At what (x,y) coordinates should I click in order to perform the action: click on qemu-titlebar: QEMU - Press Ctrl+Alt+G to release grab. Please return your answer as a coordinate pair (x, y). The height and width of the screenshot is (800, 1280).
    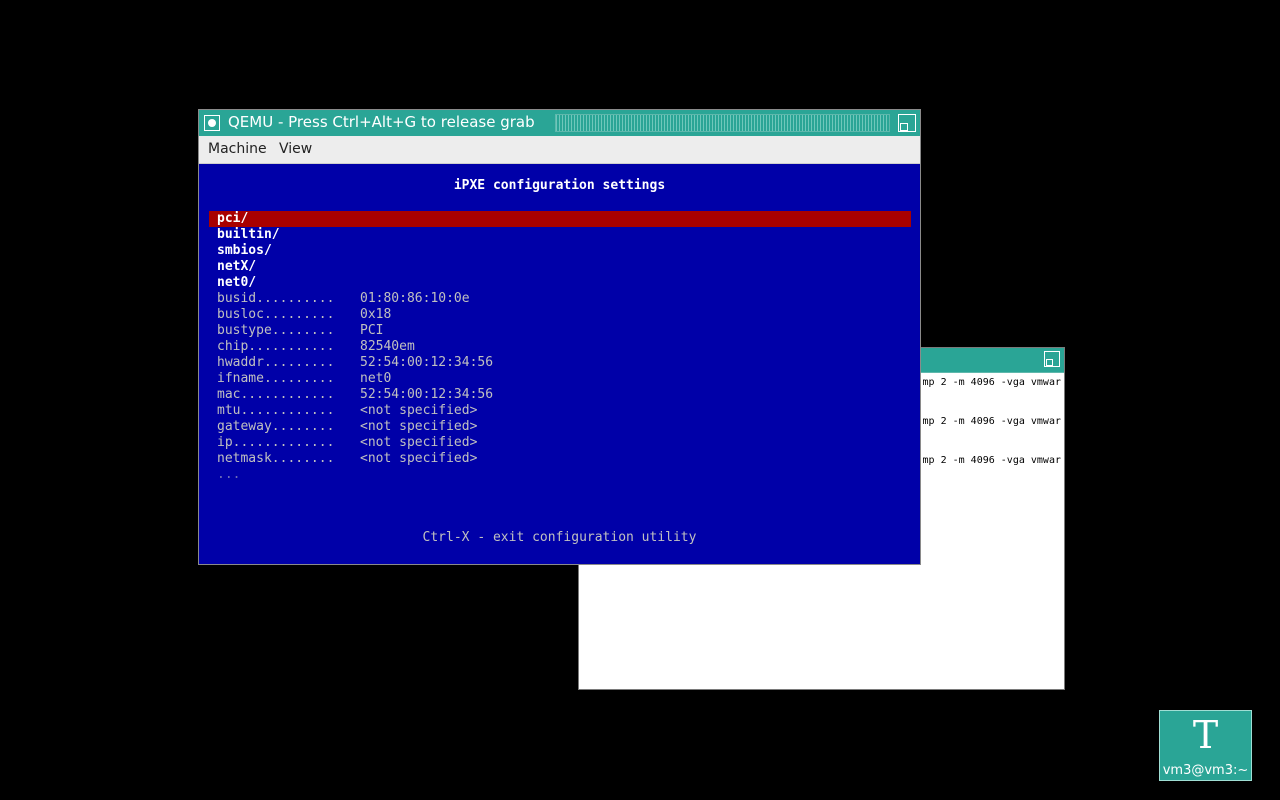
    Looking at the image, I should click on (559, 123).